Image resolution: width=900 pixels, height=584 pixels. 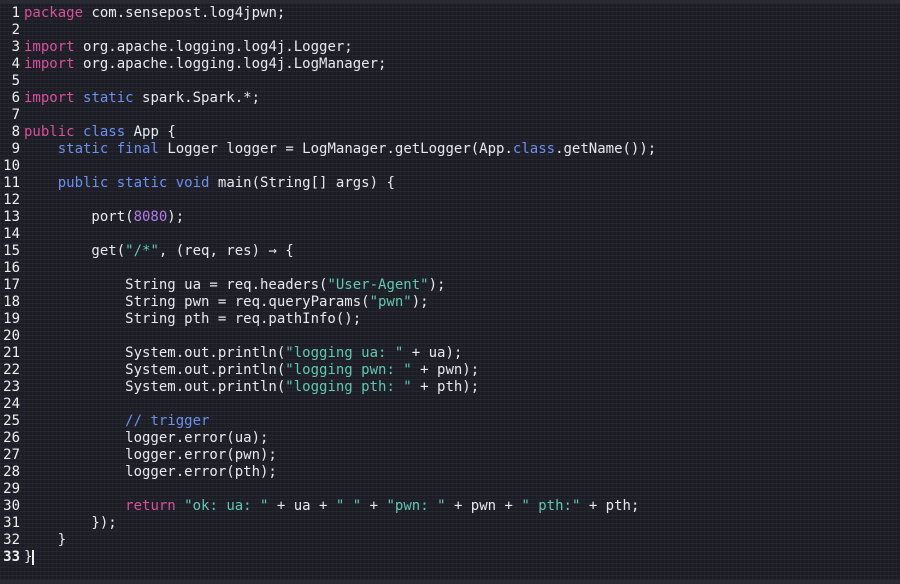 I want to click on code-token: "User-Agent", so click(x=378, y=285).